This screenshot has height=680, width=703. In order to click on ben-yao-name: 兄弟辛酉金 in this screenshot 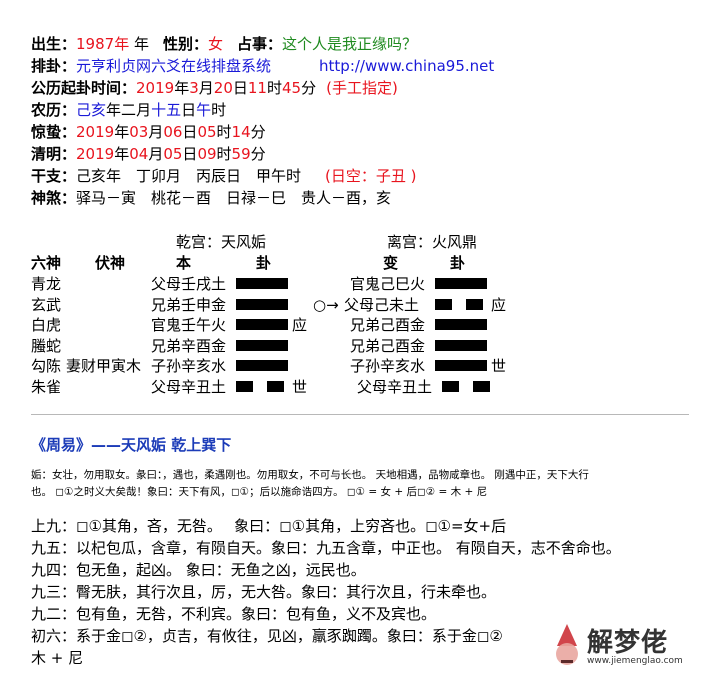, I will do `click(189, 345)`.